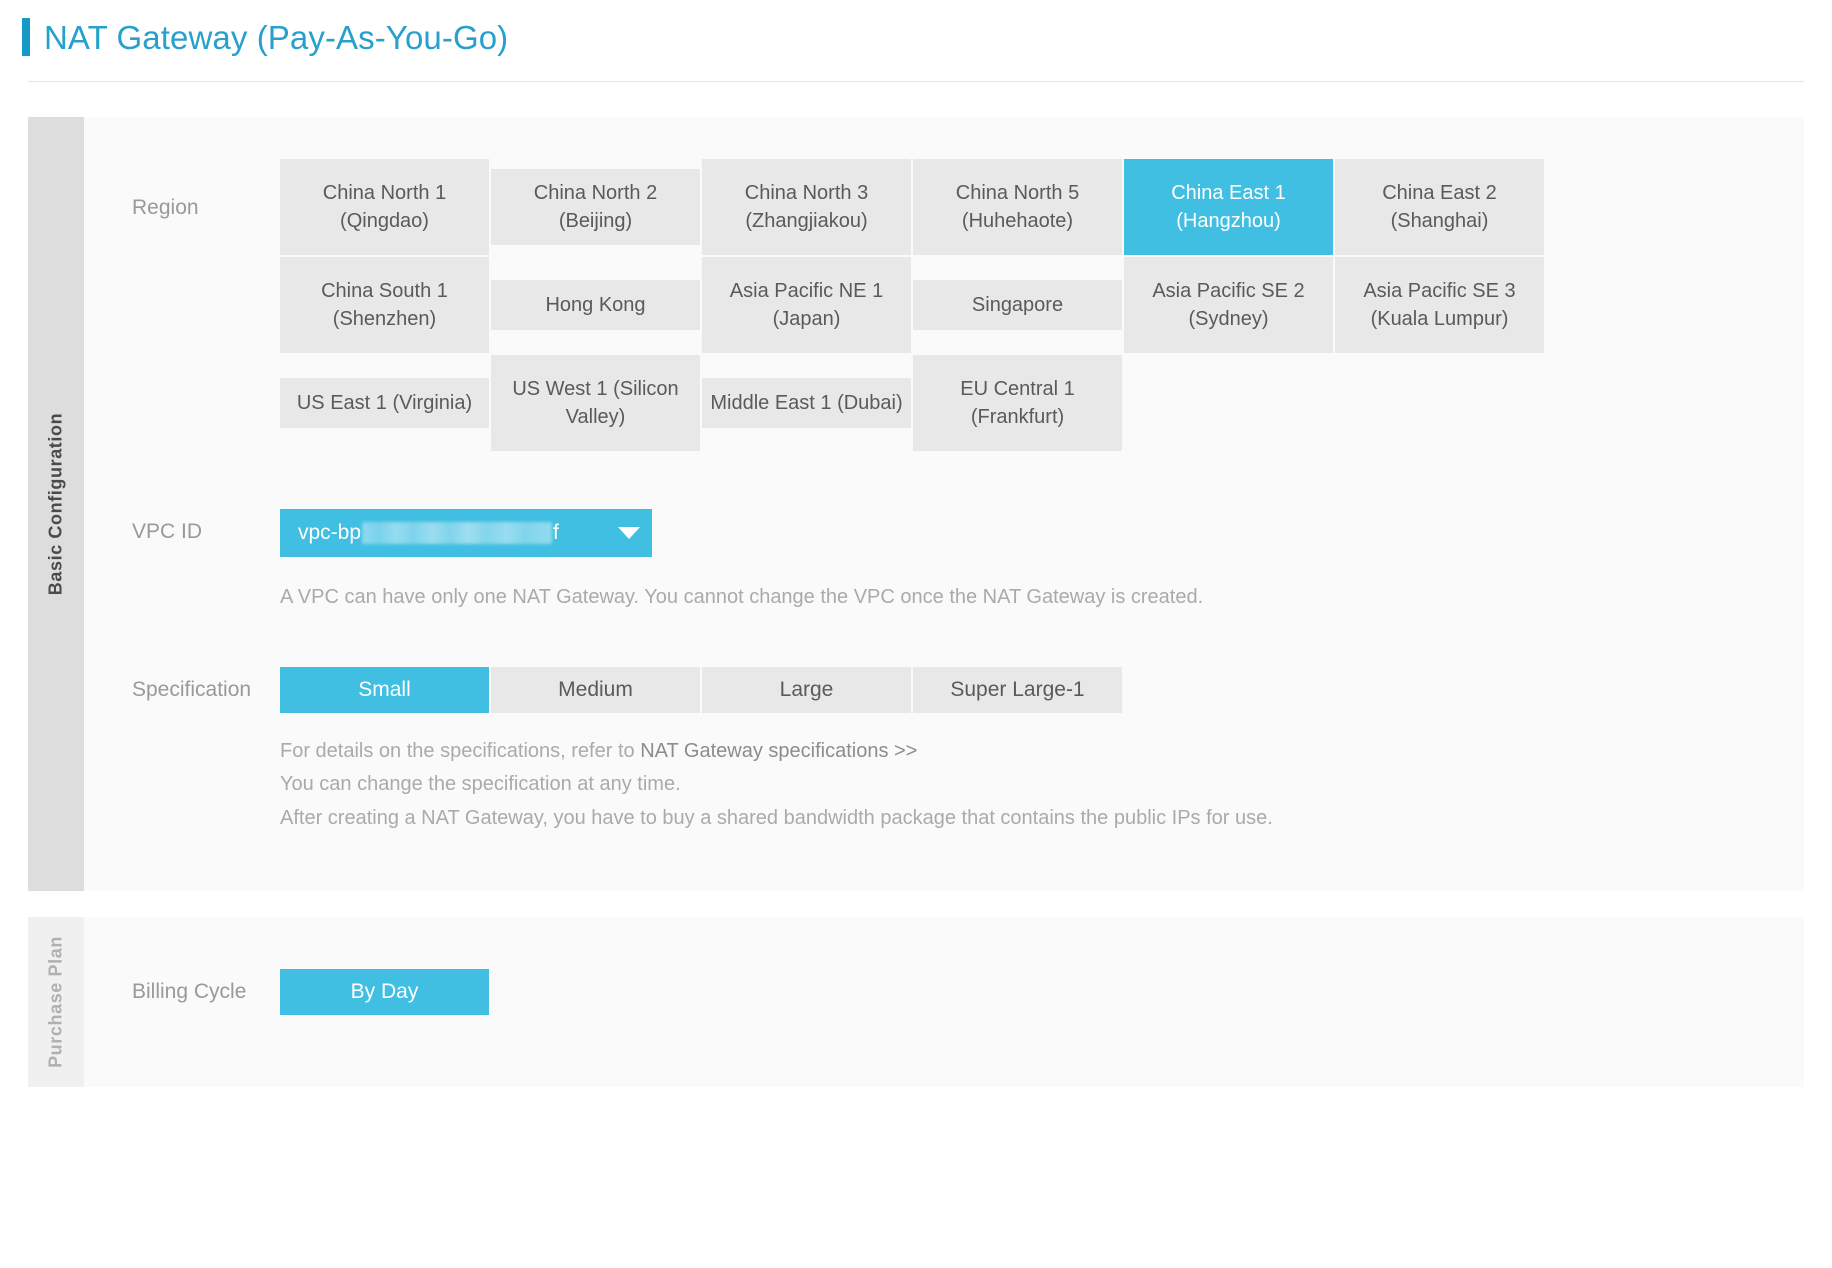 The width and height of the screenshot is (1832, 1268). What do you see at coordinates (384, 992) in the screenshot?
I see `billing-cycle-option: By Day` at bounding box center [384, 992].